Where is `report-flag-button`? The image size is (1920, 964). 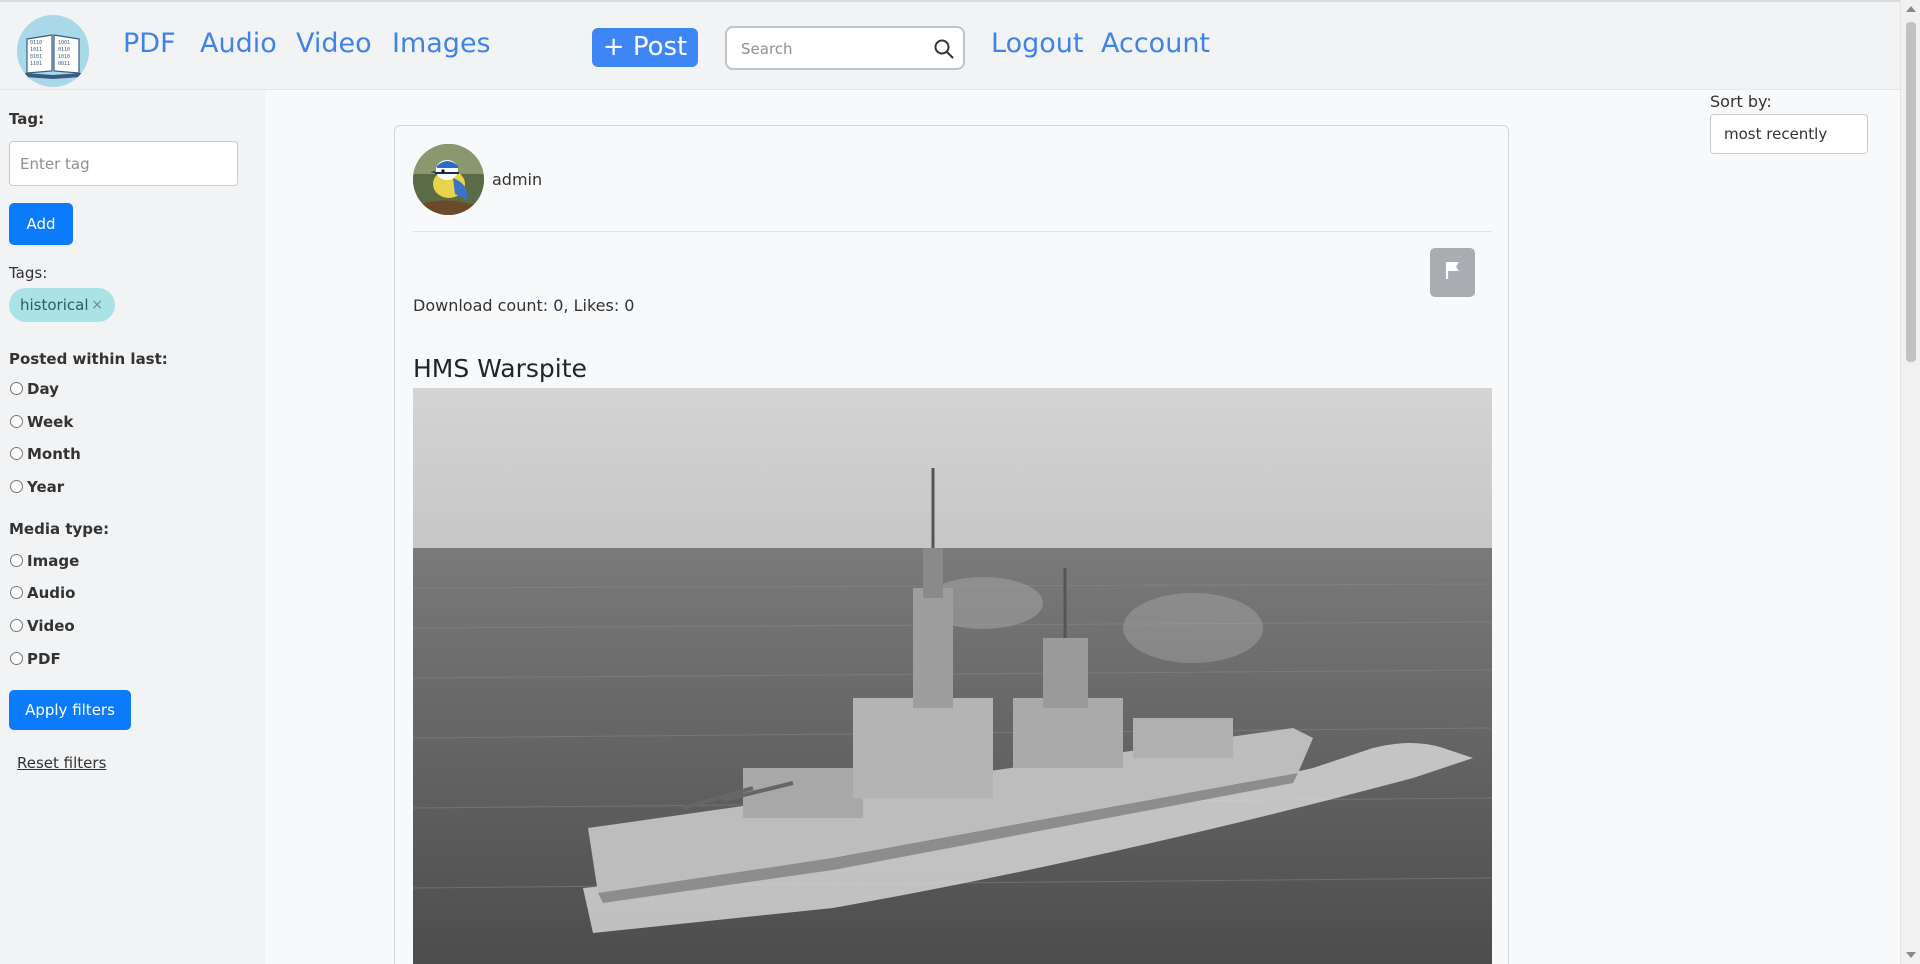 report-flag-button is located at coordinates (1452, 272).